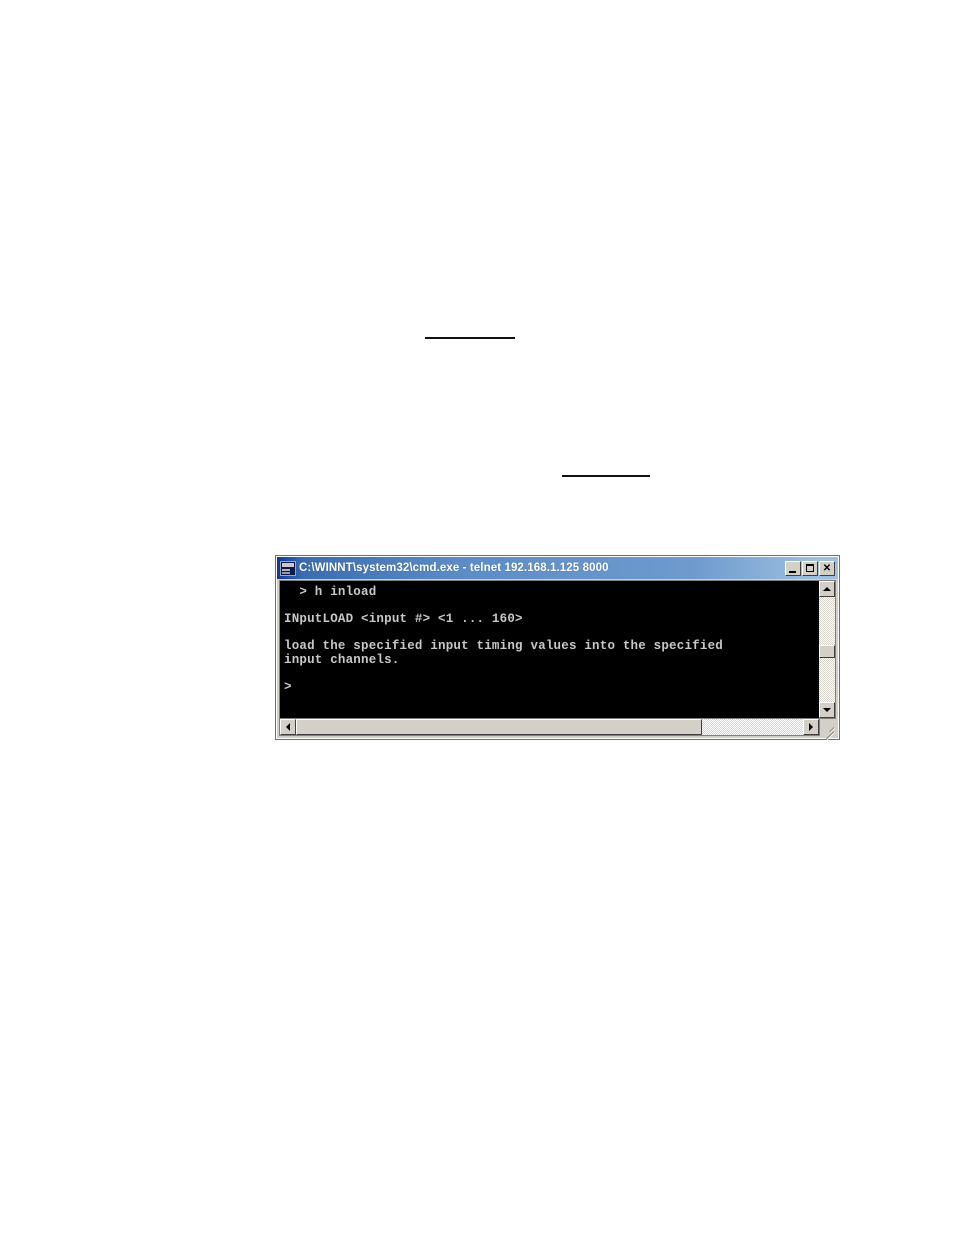 The height and width of the screenshot is (1235, 954). I want to click on scroll-right-button, so click(811, 727).